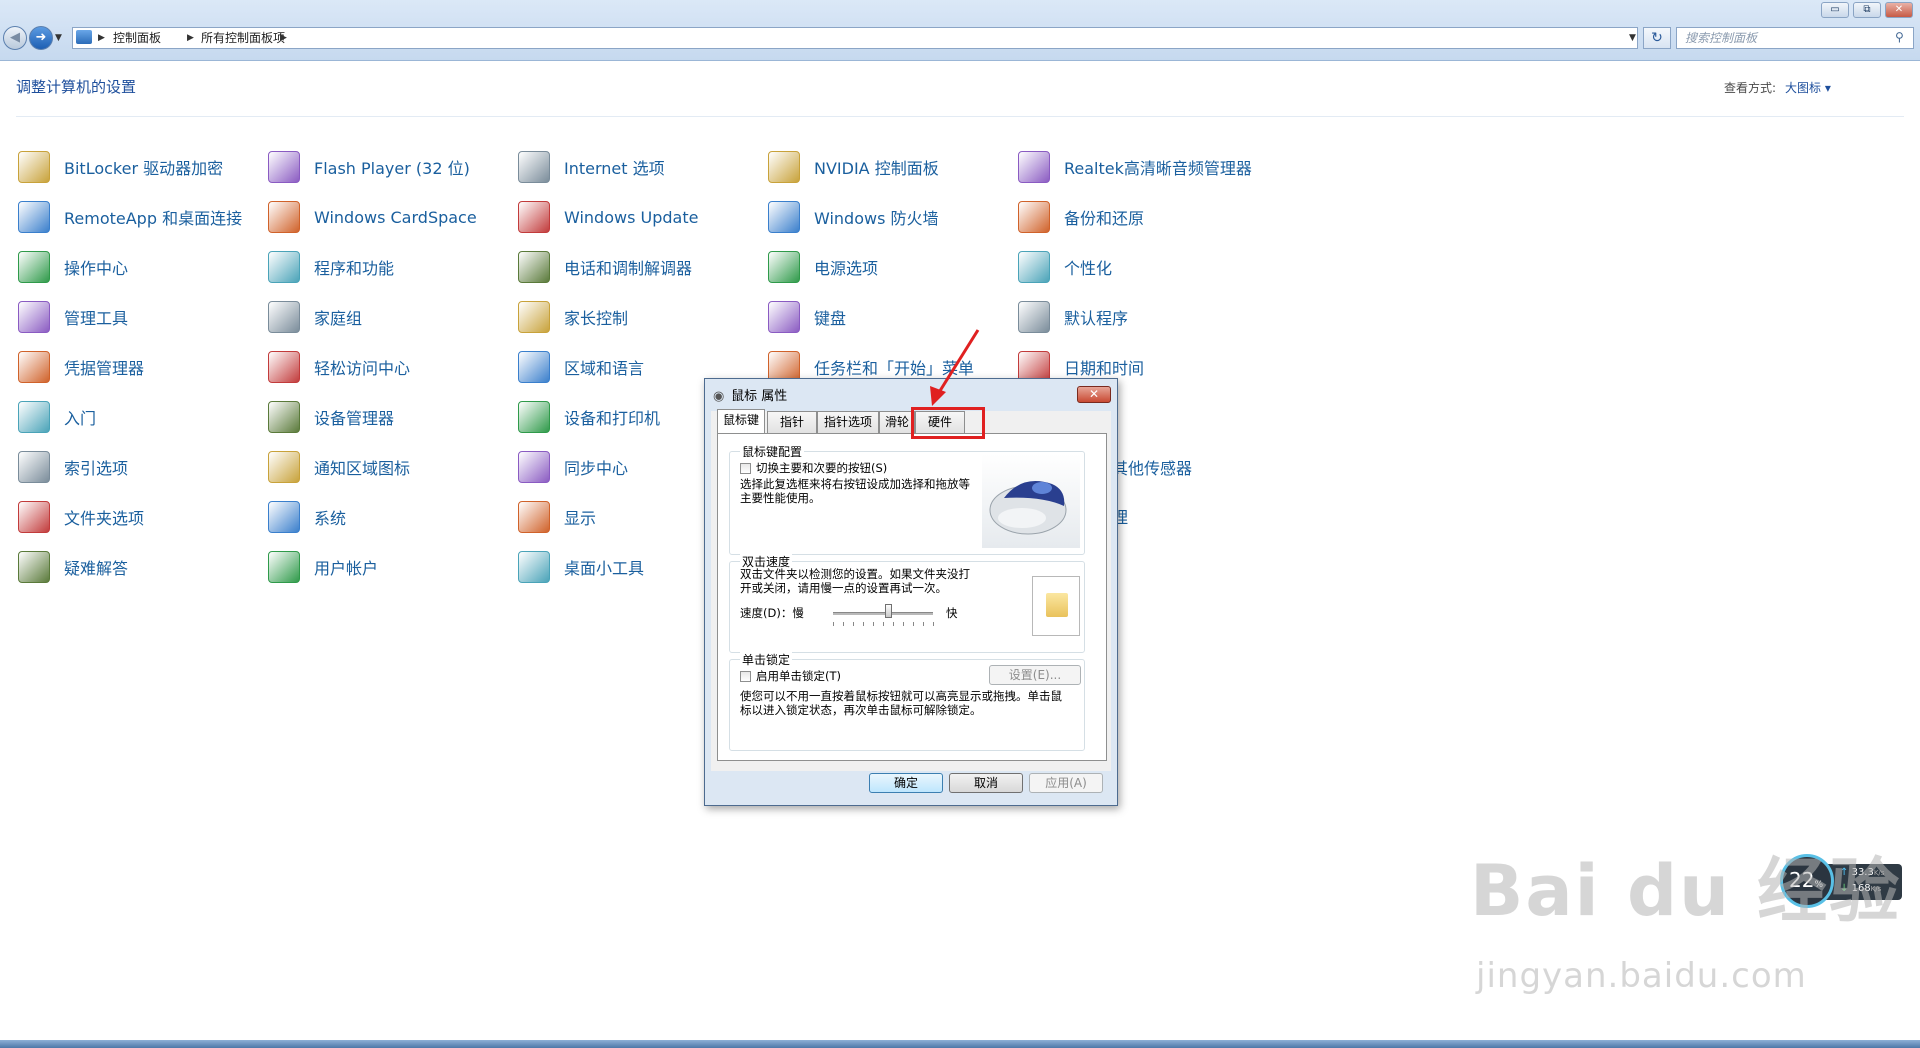  What do you see at coordinates (1867, 10) in the screenshot?
I see `maximize-button: ⧉` at bounding box center [1867, 10].